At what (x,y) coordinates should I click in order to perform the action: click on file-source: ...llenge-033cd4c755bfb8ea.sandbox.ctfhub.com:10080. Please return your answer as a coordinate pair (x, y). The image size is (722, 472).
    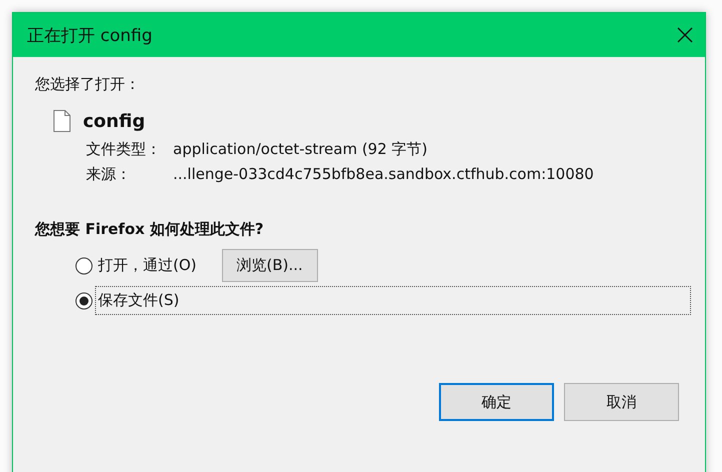
    Looking at the image, I should click on (383, 174).